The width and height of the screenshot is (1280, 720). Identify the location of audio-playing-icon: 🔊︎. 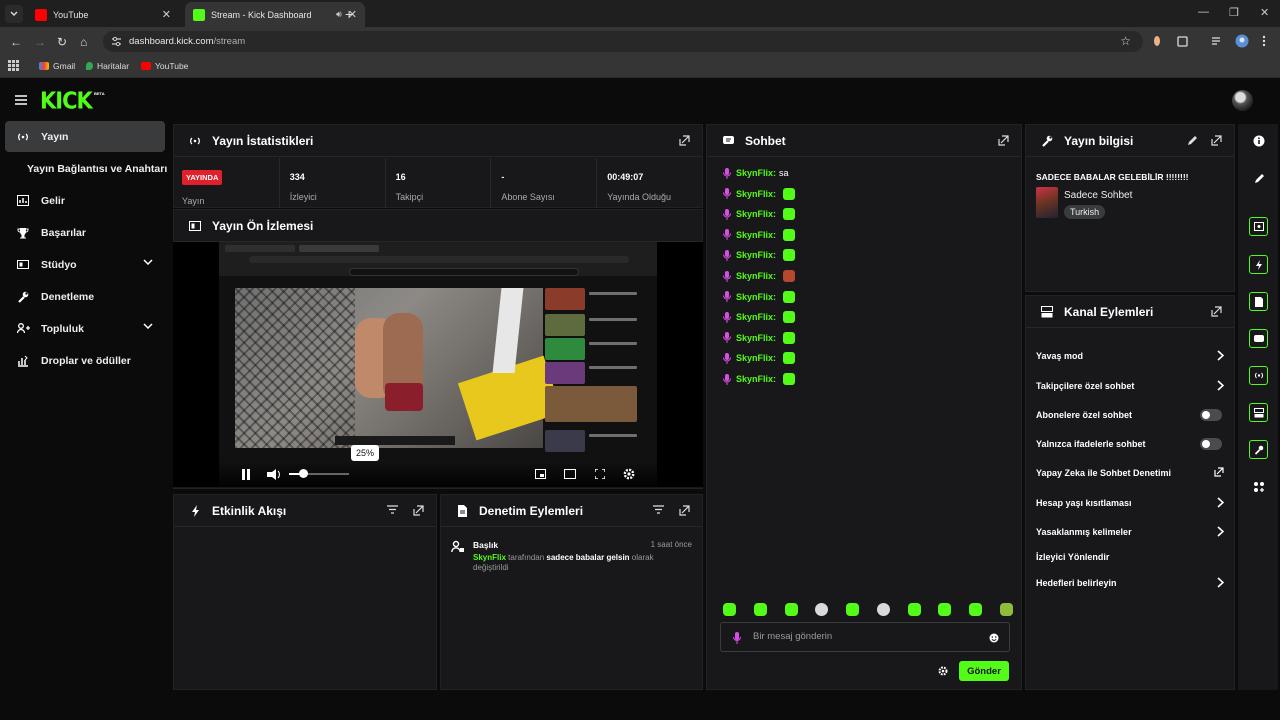
(339, 14).